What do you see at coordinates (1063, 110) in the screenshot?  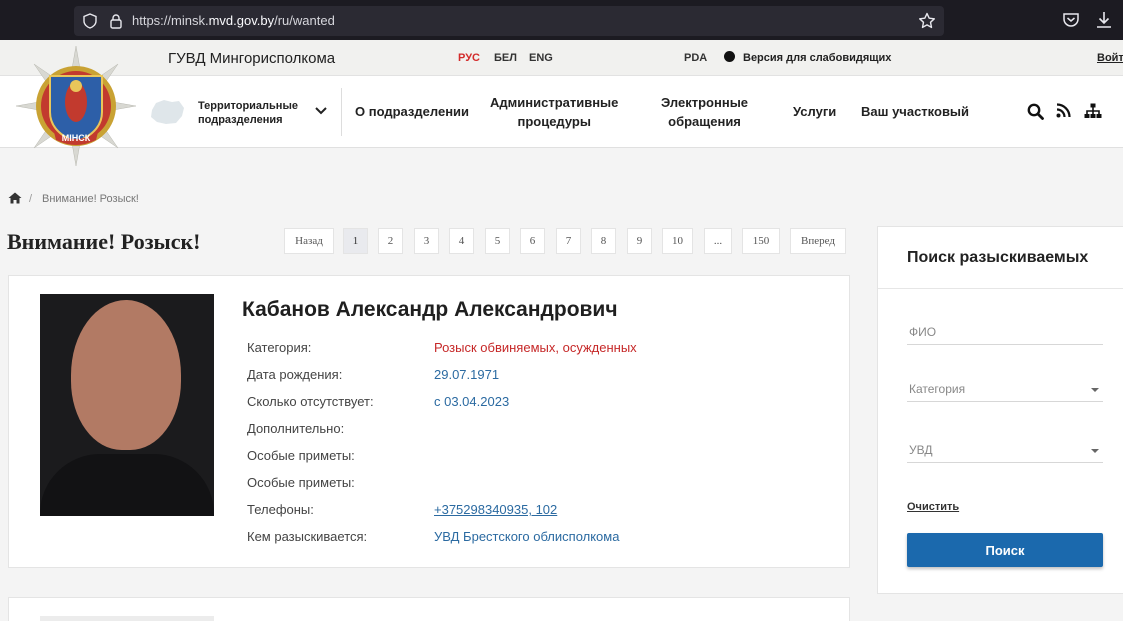 I see `rss-icon` at bounding box center [1063, 110].